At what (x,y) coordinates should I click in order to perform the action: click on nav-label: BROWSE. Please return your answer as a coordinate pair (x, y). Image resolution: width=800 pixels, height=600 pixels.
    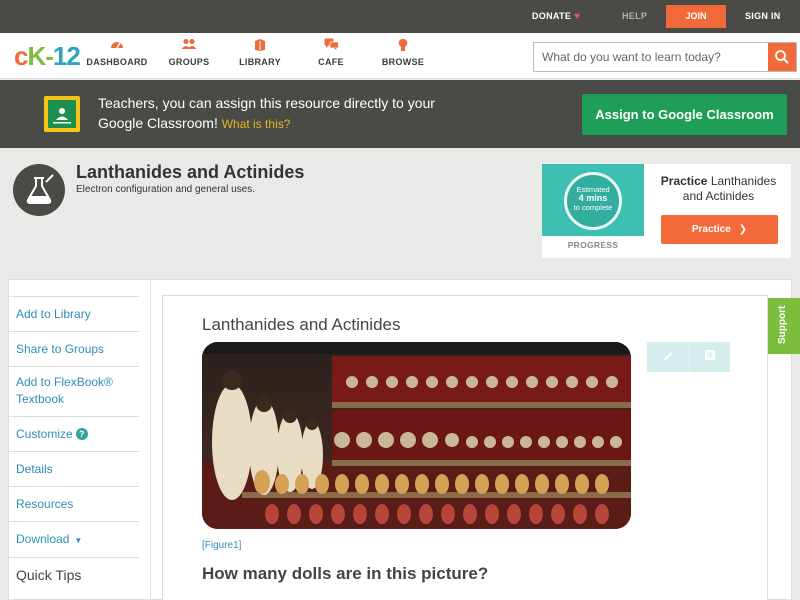
    Looking at the image, I should click on (403, 62).